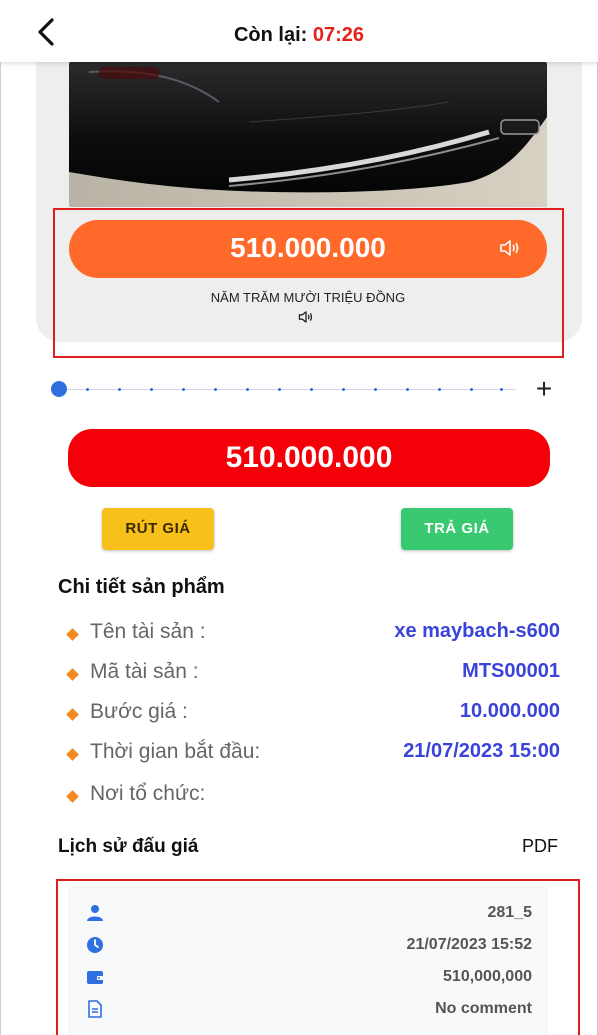  What do you see at coordinates (338, 35) in the screenshot?
I see `countdown-time: 07:26` at bounding box center [338, 35].